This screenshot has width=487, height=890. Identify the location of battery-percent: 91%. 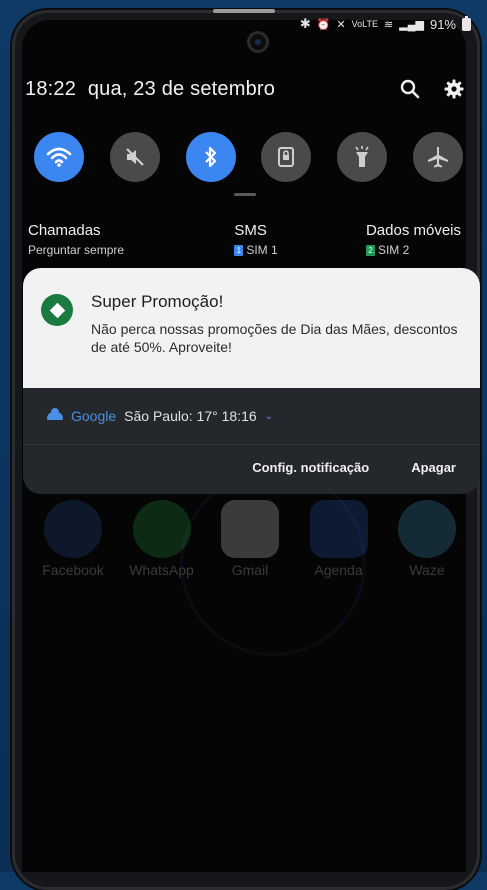
(442, 24).